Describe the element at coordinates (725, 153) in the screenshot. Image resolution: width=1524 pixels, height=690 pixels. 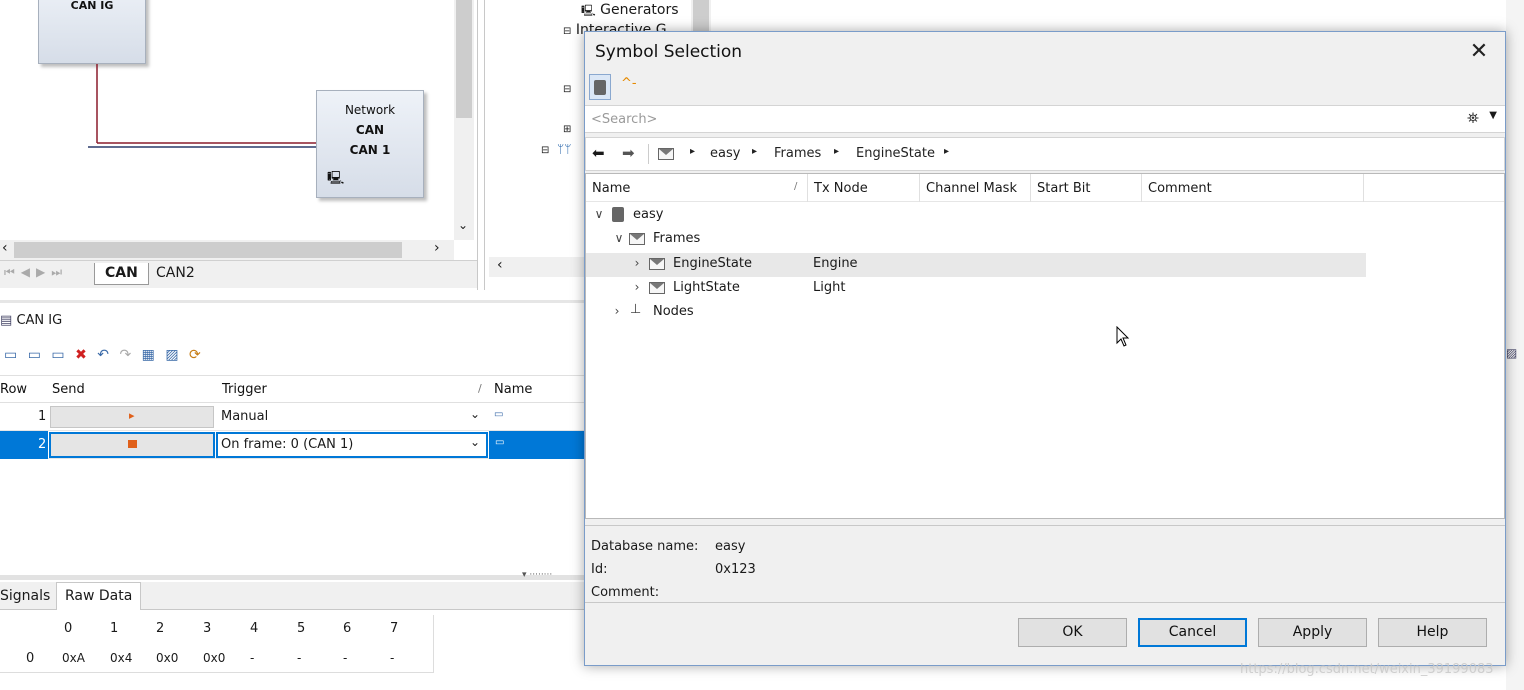
I see `breadcrumb-item: easy` at that location.